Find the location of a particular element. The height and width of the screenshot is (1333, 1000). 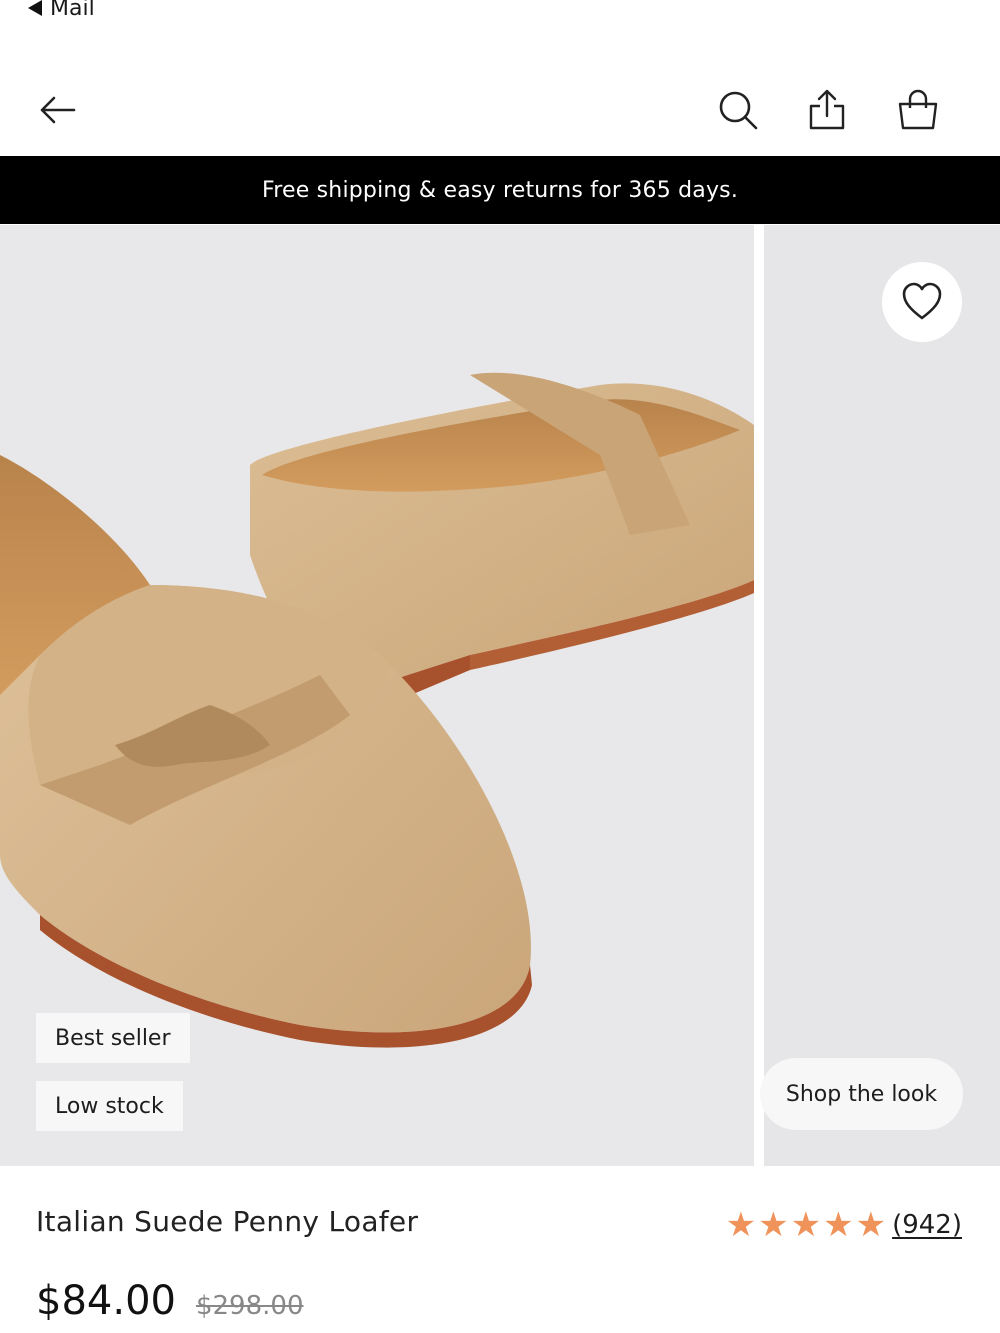

search-button is located at coordinates (738, 110).